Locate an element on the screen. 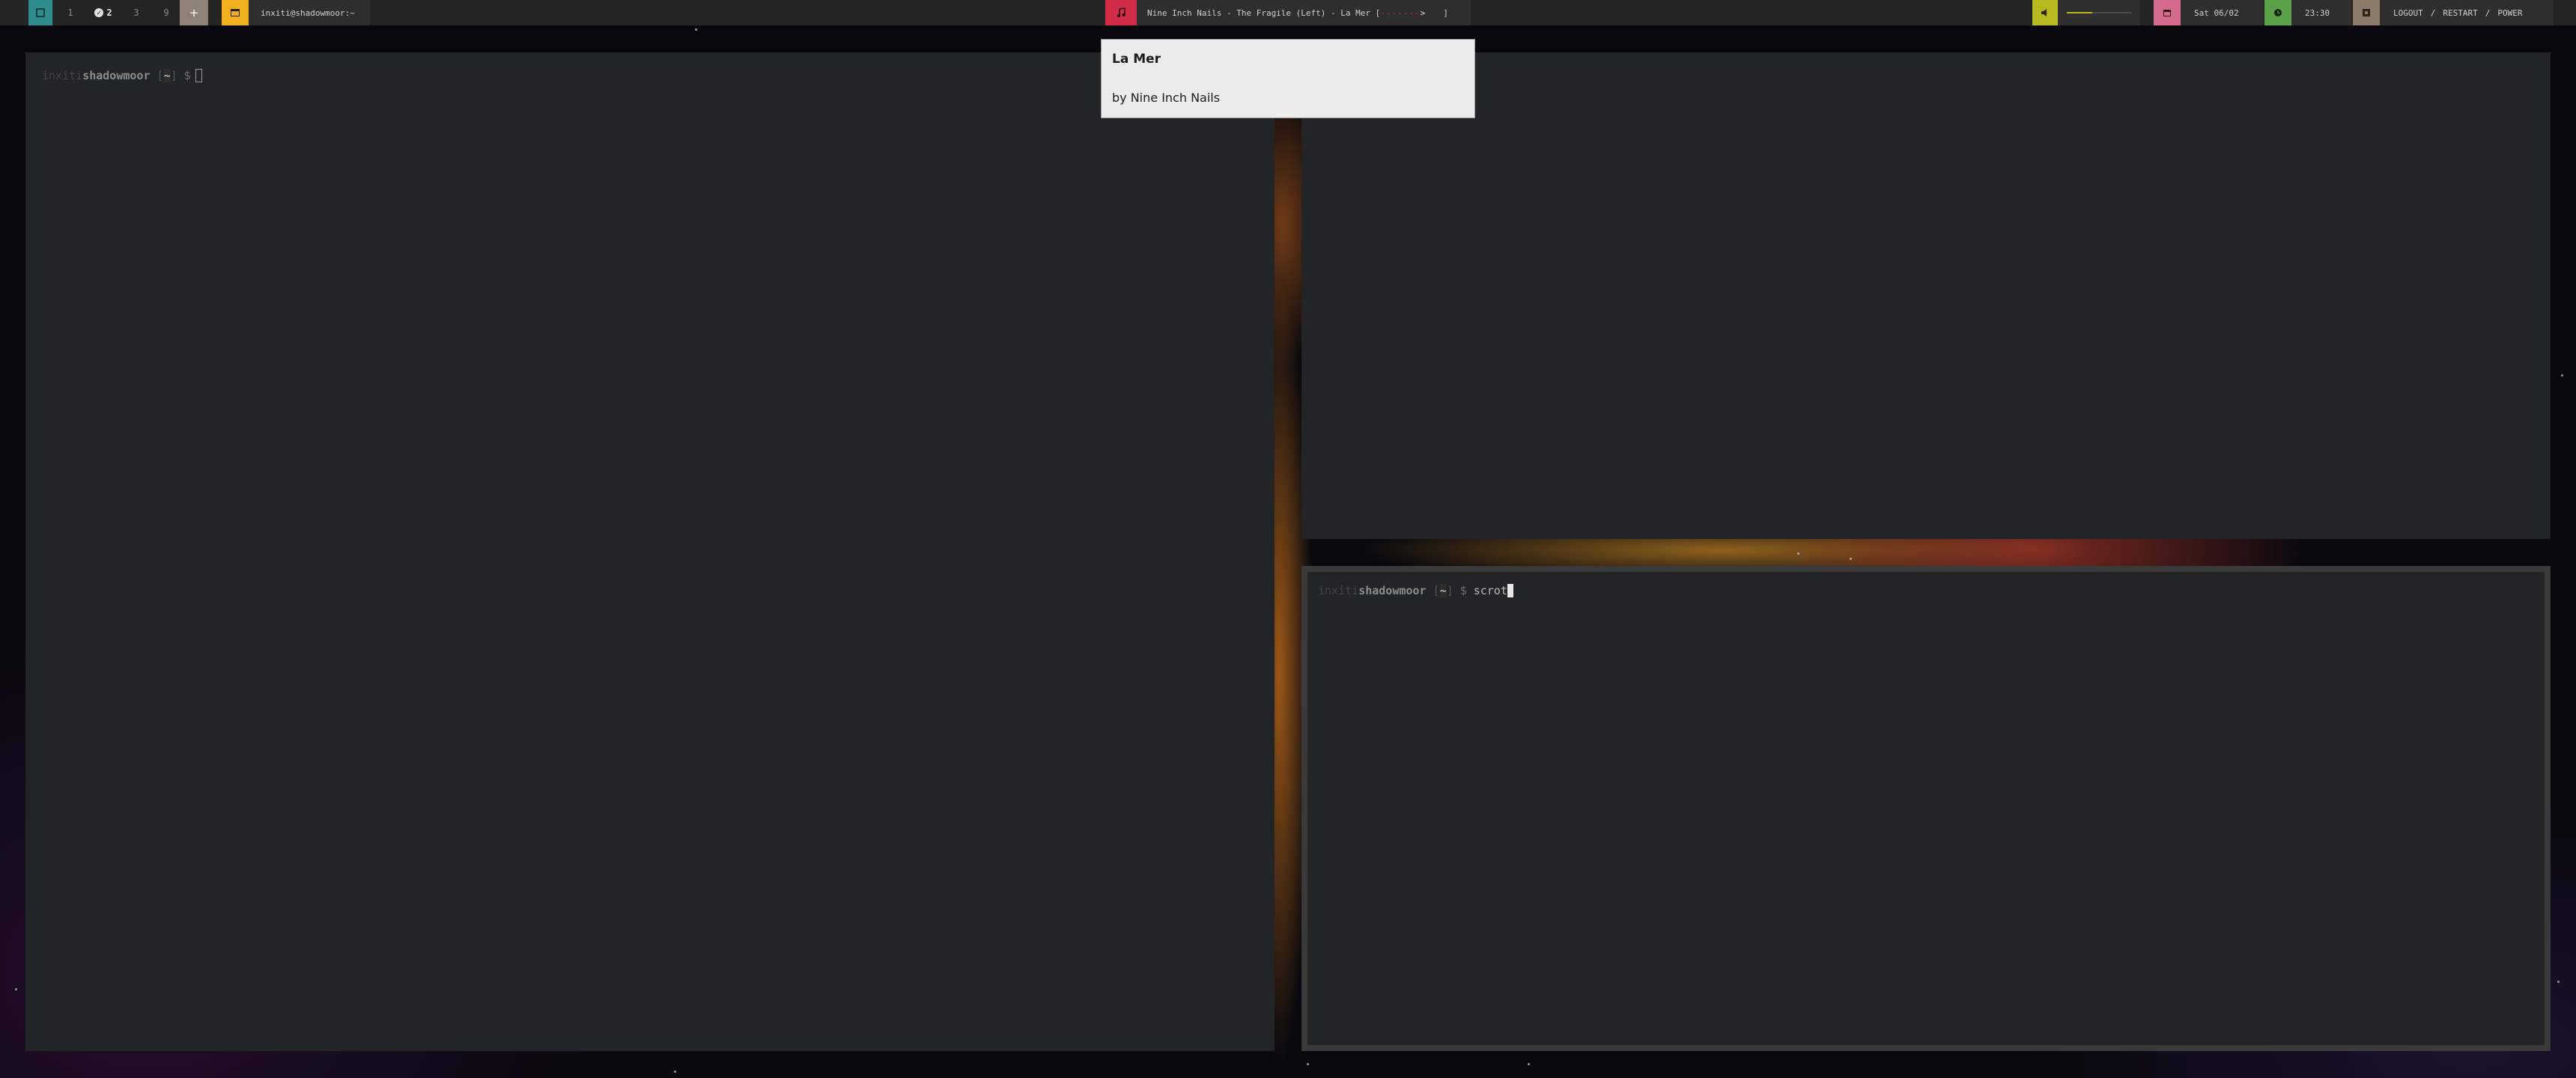 Image resolution: width=2576 pixels, height=1078 pixels. workspace-label: 3 is located at coordinates (136, 12).